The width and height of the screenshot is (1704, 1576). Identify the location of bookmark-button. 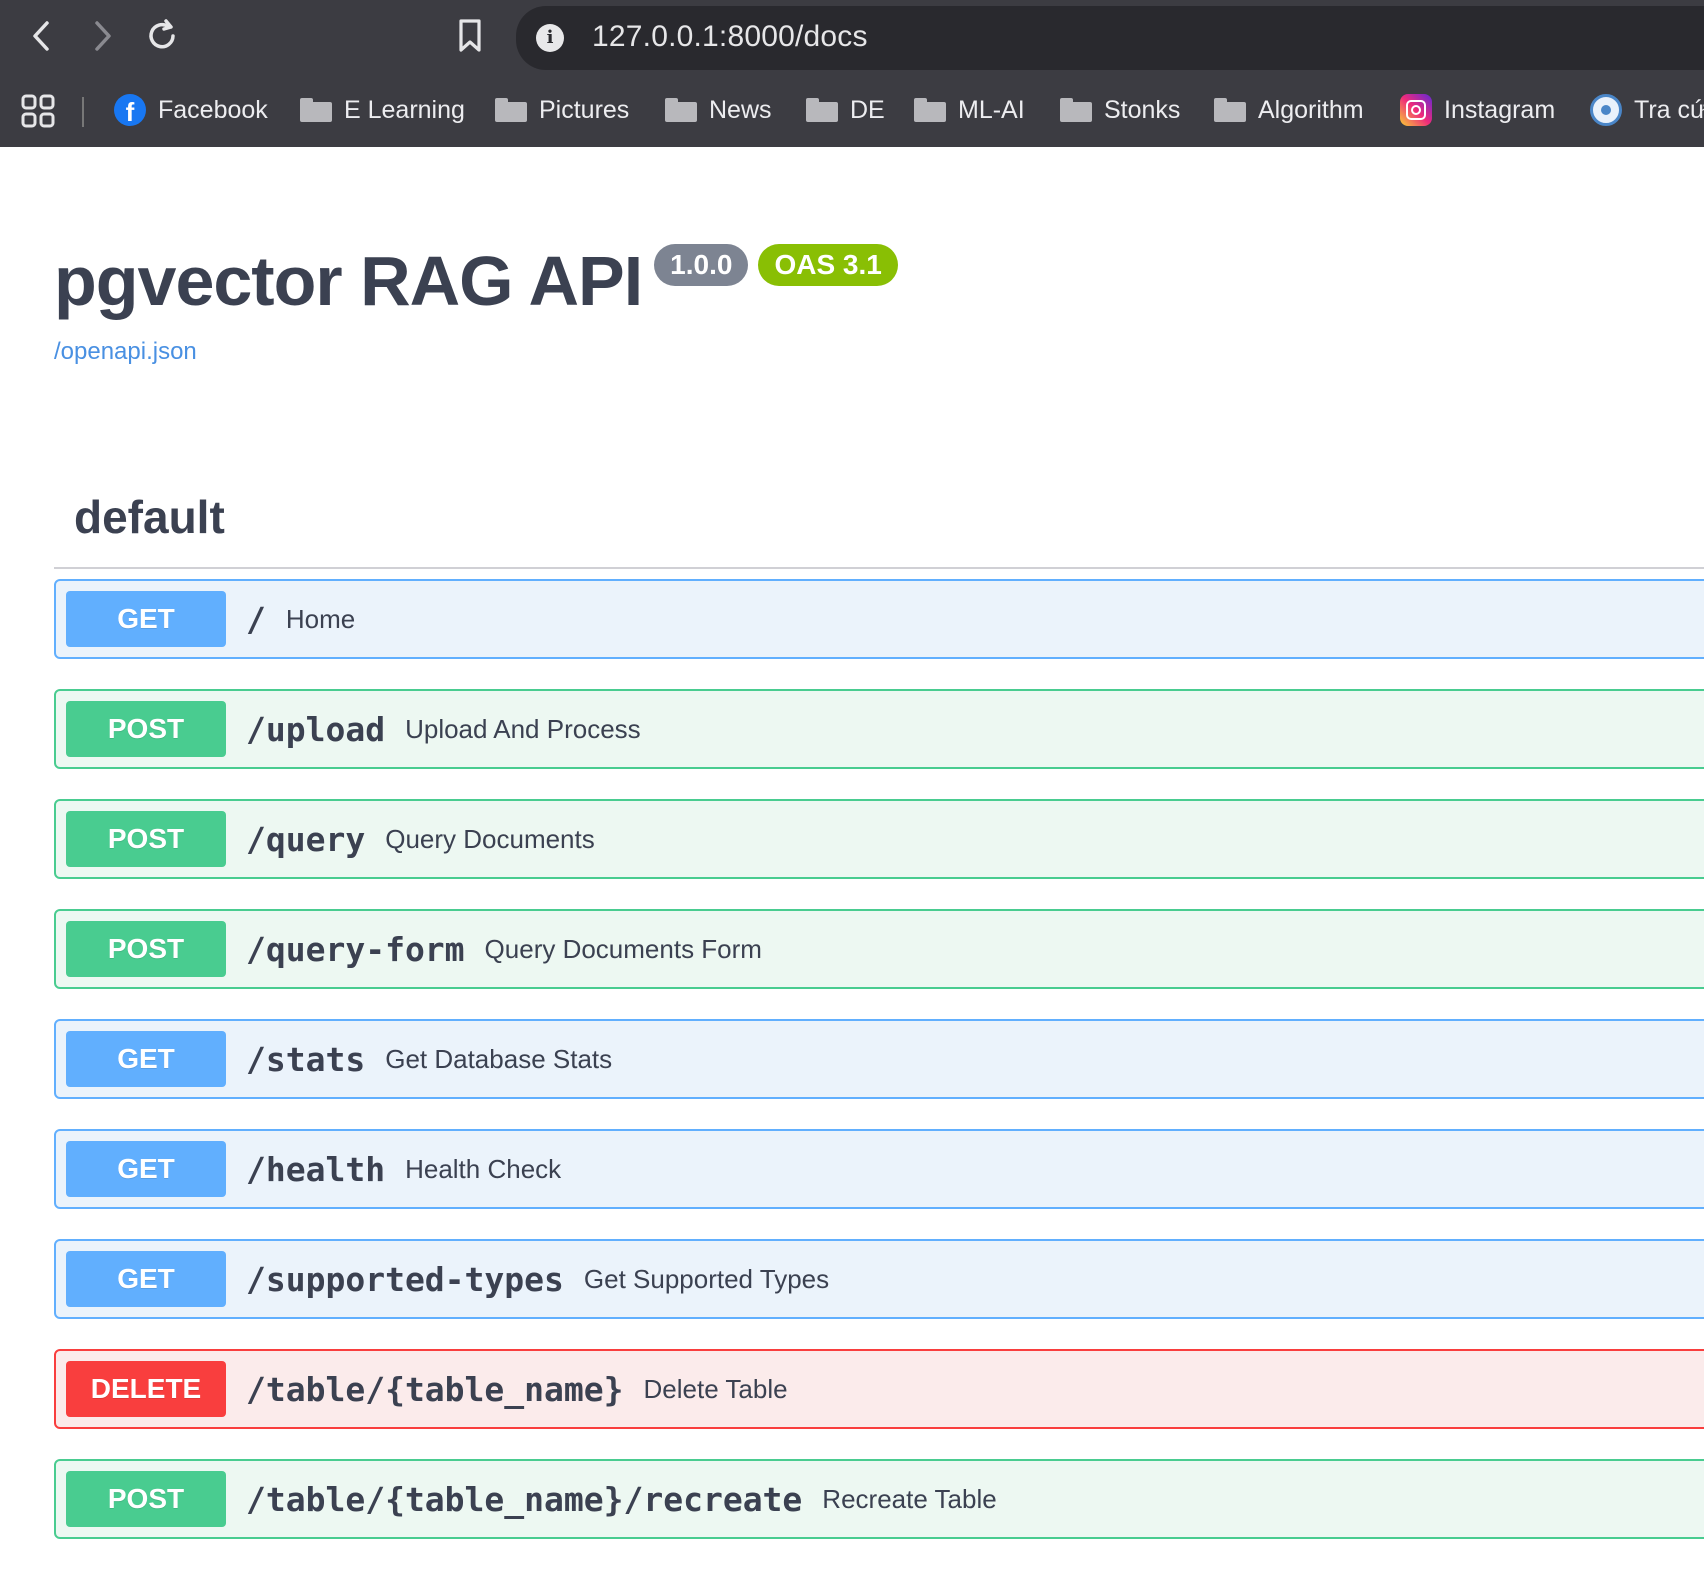
(470, 36).